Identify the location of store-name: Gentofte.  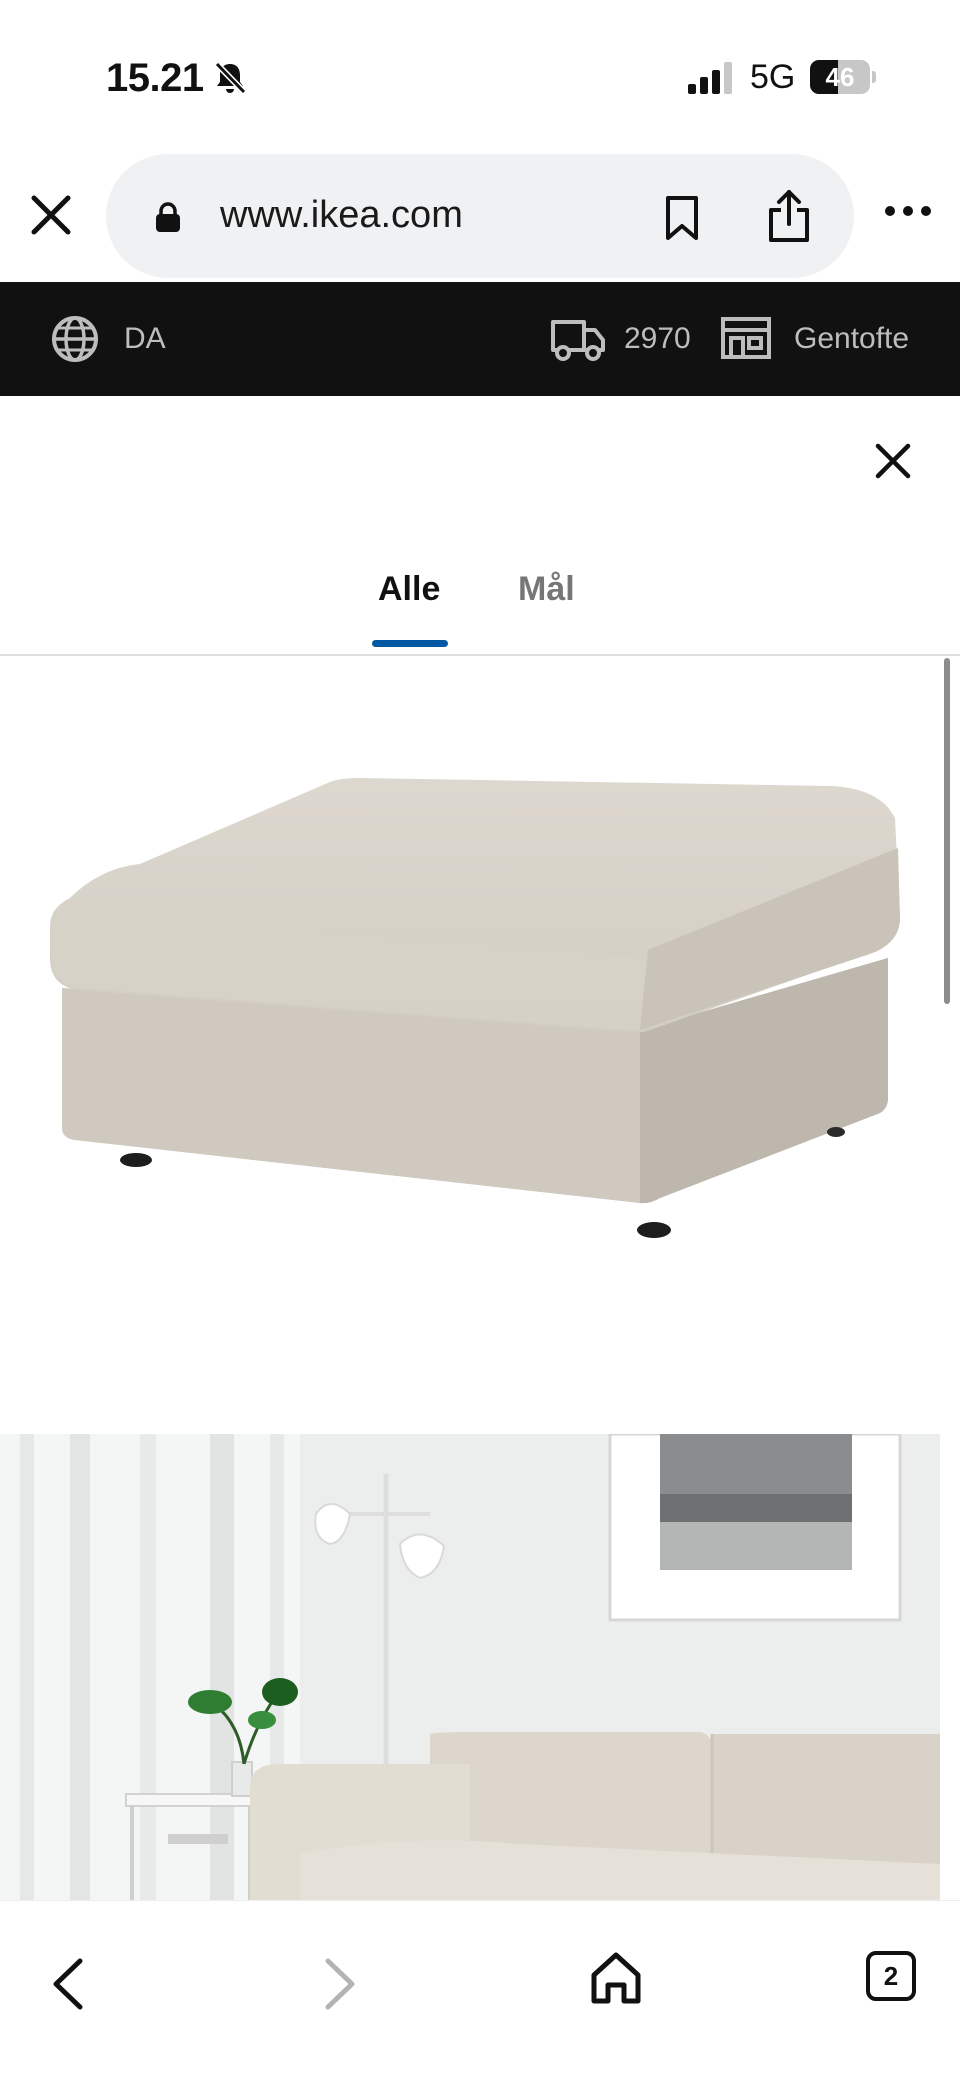
(851, 339).